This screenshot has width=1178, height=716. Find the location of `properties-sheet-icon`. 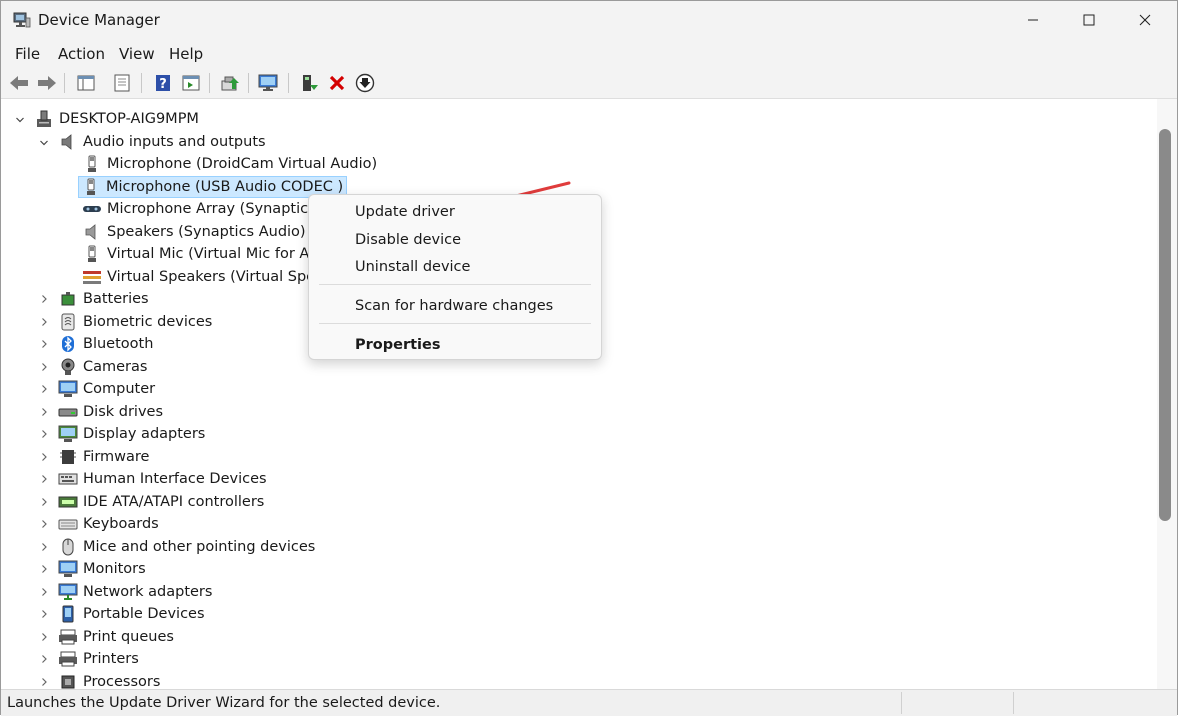

properties-sheet-icon is located at coordinates (122, 83).